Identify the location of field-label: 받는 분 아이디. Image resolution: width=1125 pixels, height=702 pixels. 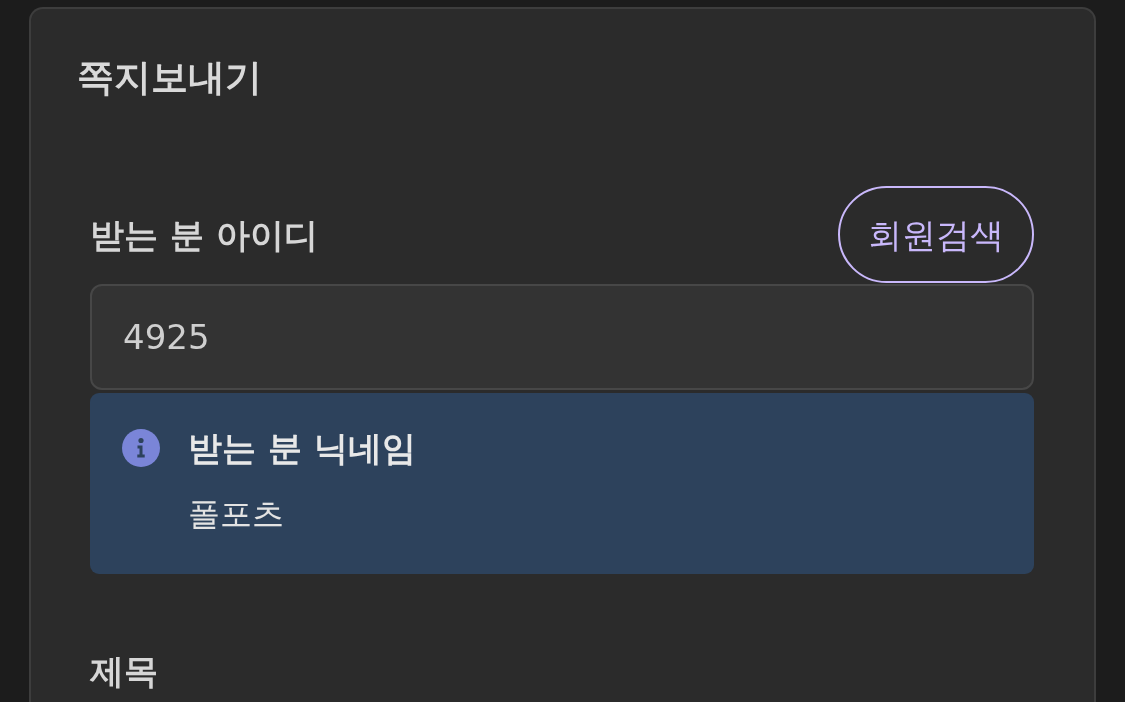
(204, 234).